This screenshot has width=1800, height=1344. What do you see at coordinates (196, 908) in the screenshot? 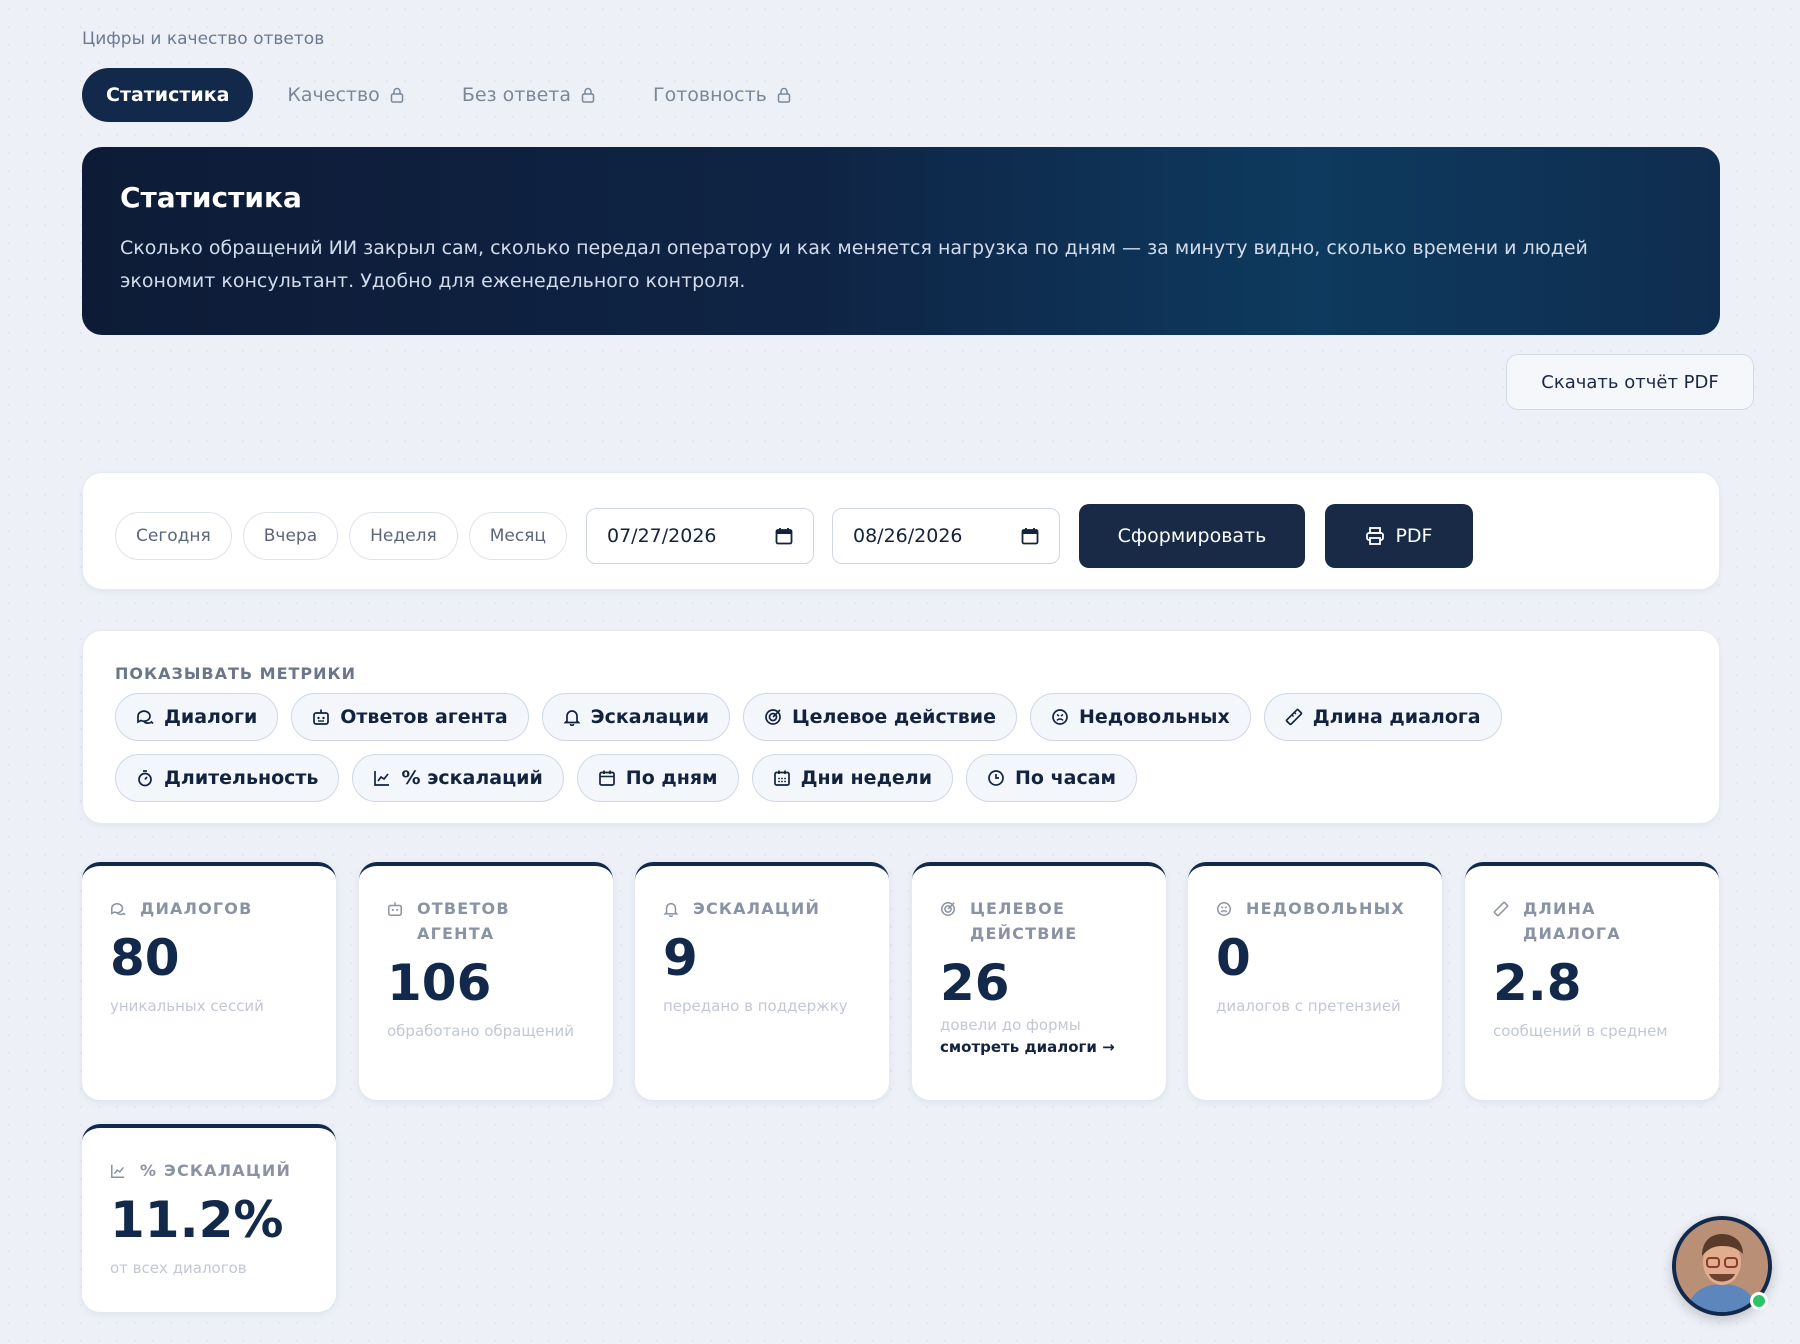
I see `kpi-title: ДИАЛОГОВ` at bounding box center [196, 908].